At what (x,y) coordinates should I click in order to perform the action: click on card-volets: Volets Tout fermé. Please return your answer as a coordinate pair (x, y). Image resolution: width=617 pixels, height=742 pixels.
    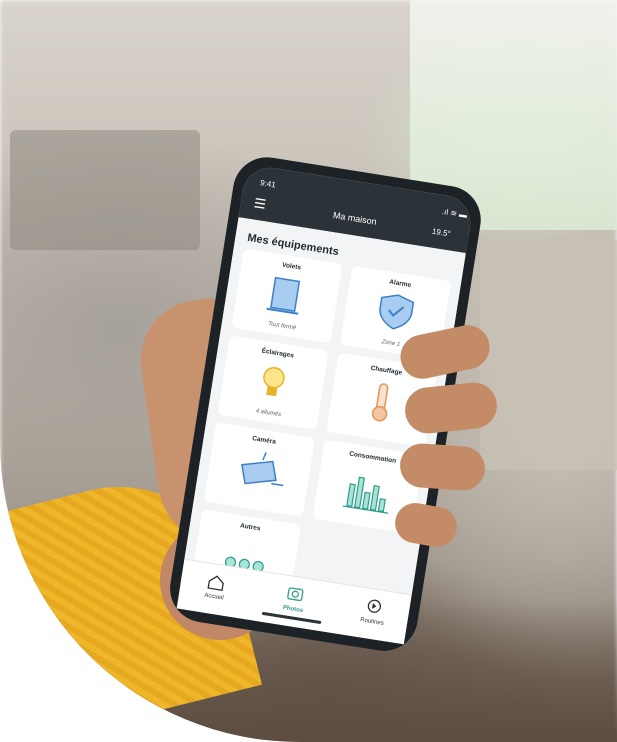
    Looking at the image, I should click on (286, 295).